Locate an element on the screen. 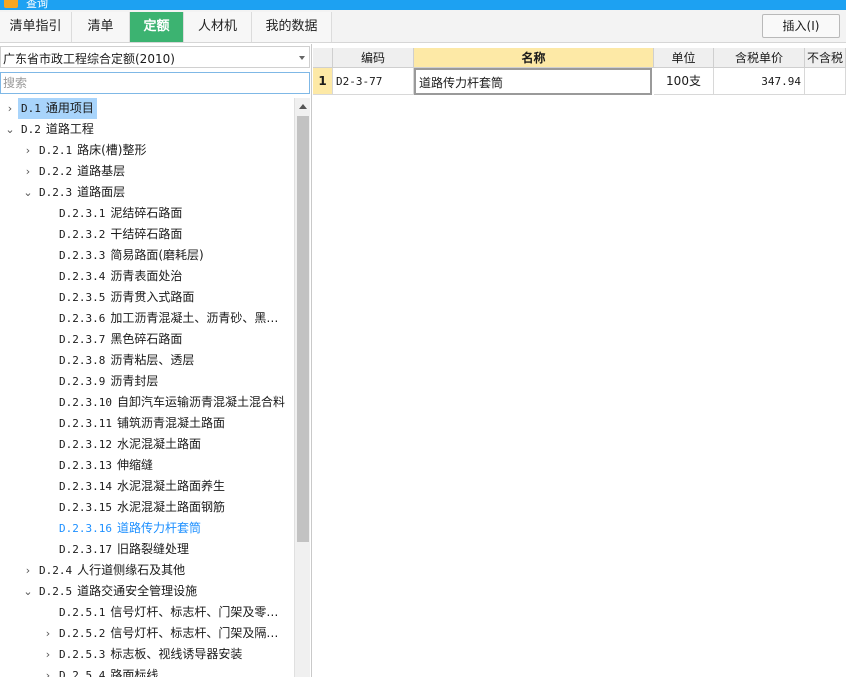 The height and width of the screenshot is (677, 846). tree-item-label: D.2.3.15 水泥混凝土路面钢筋 is located at coordinates (142, 507).